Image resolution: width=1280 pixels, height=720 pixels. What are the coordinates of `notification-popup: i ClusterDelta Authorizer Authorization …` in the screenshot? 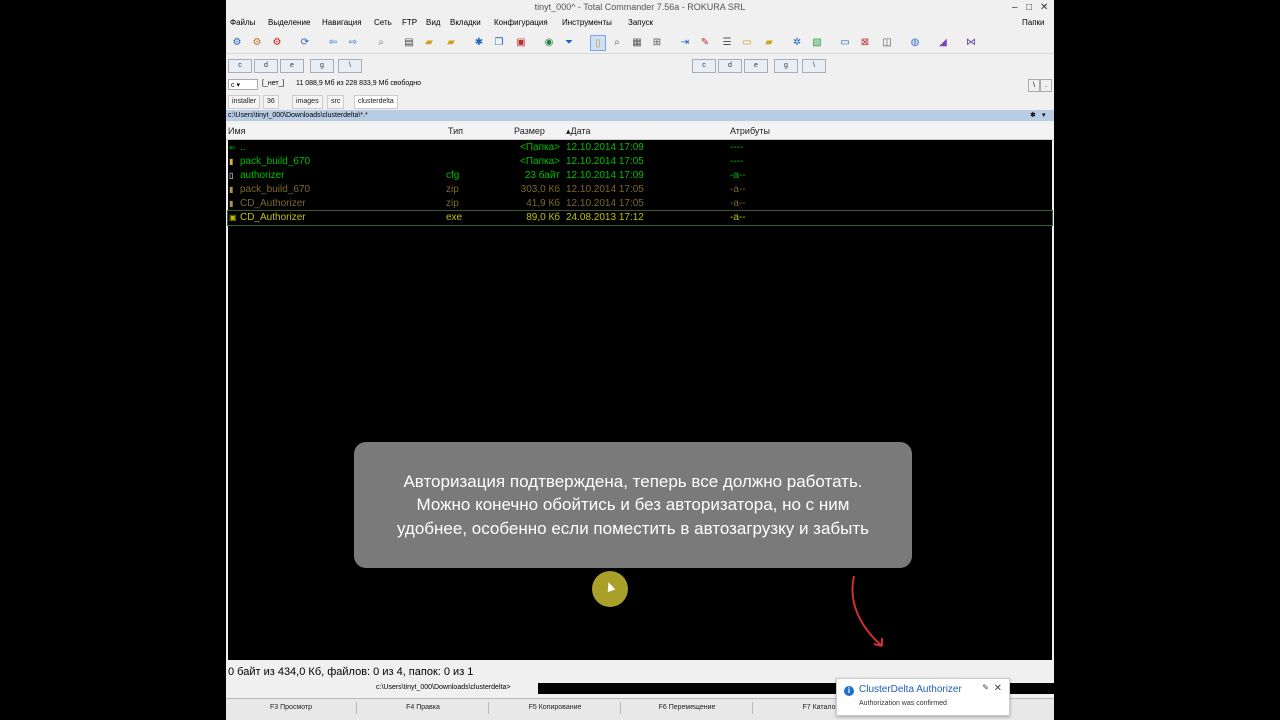 It's located at (923, 697).